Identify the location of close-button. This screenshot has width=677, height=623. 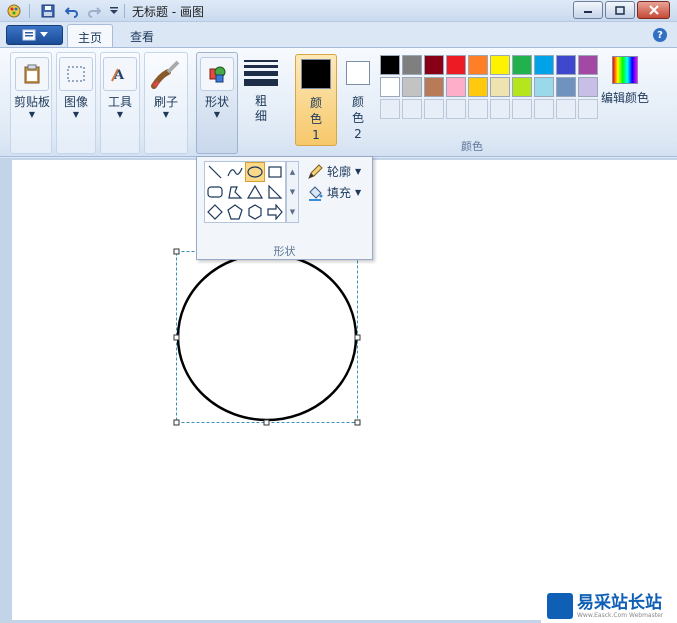
(653, 10).